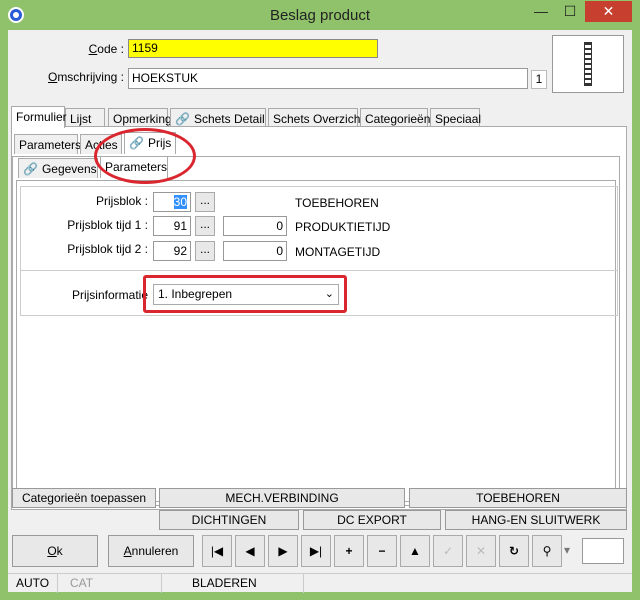 This screenshot has width=640, height=600. Describe the element at coordinates (343, 227) in the screenshot. I see `prijsblok-tijd1-caption: PRODUKTIETIJD` at that location.